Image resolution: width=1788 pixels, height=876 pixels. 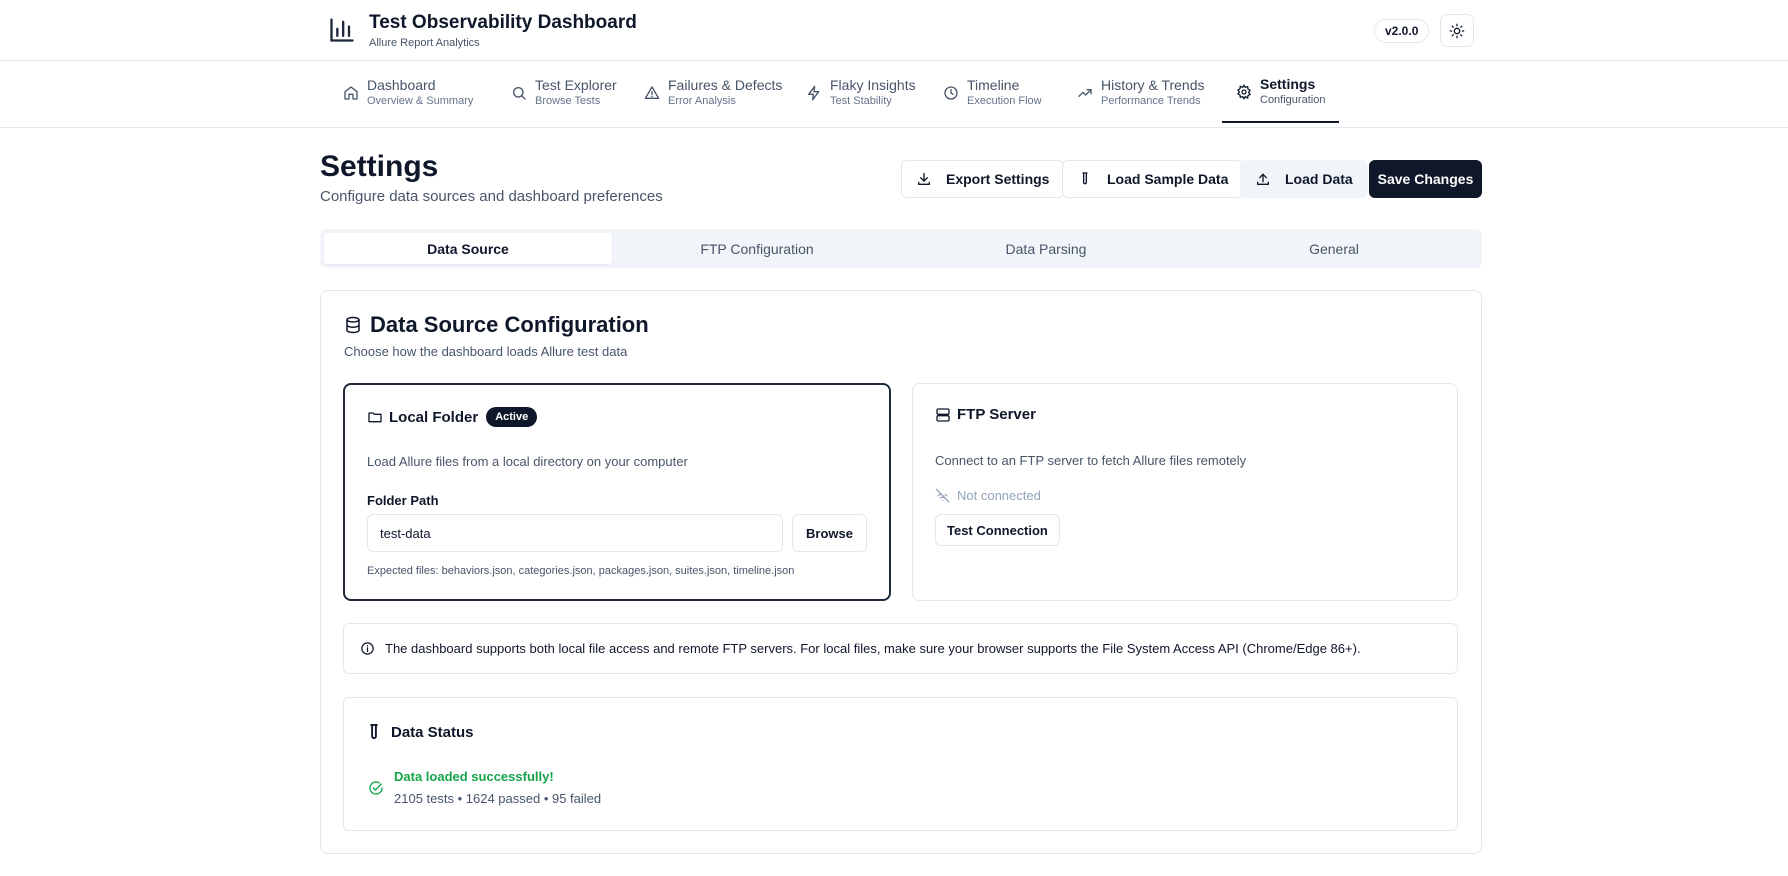 What do you see at coordinates (924, 179) in the screenshot?
I see `download-icon` at bounding box center [924, 179].